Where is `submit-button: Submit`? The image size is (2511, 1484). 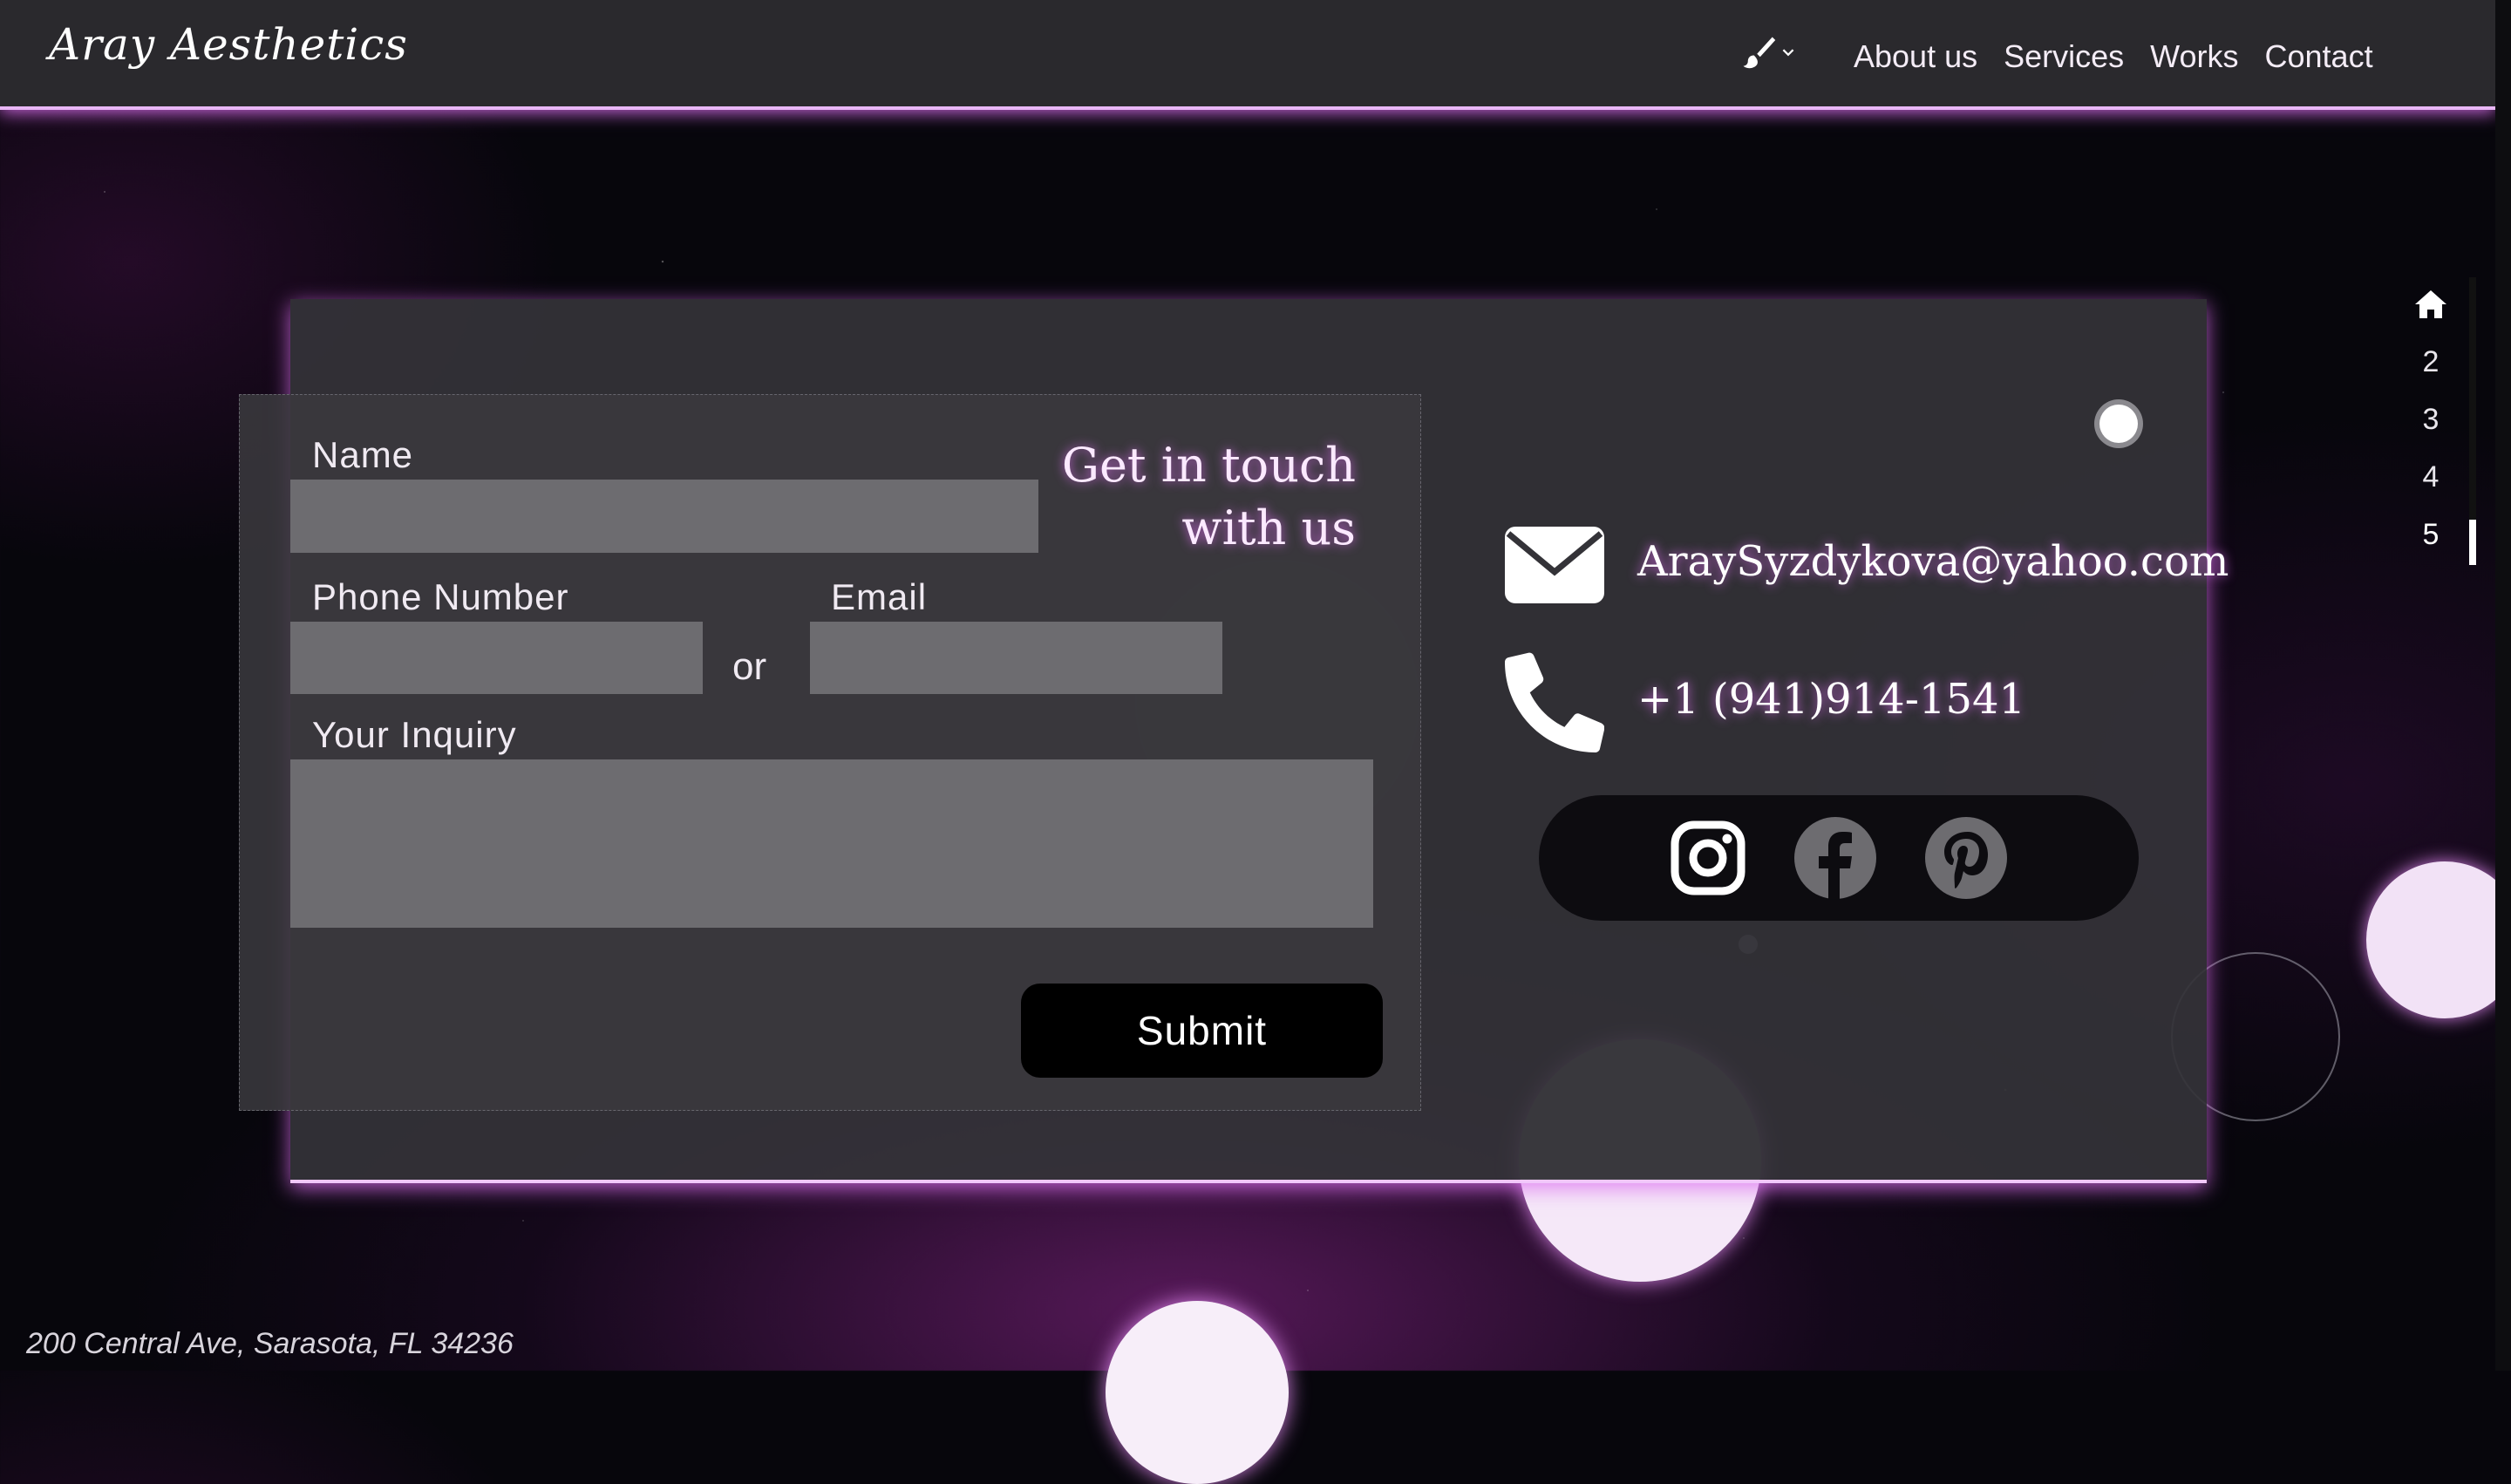
submit-button: Submit is located at coordinates (1202, 1031).